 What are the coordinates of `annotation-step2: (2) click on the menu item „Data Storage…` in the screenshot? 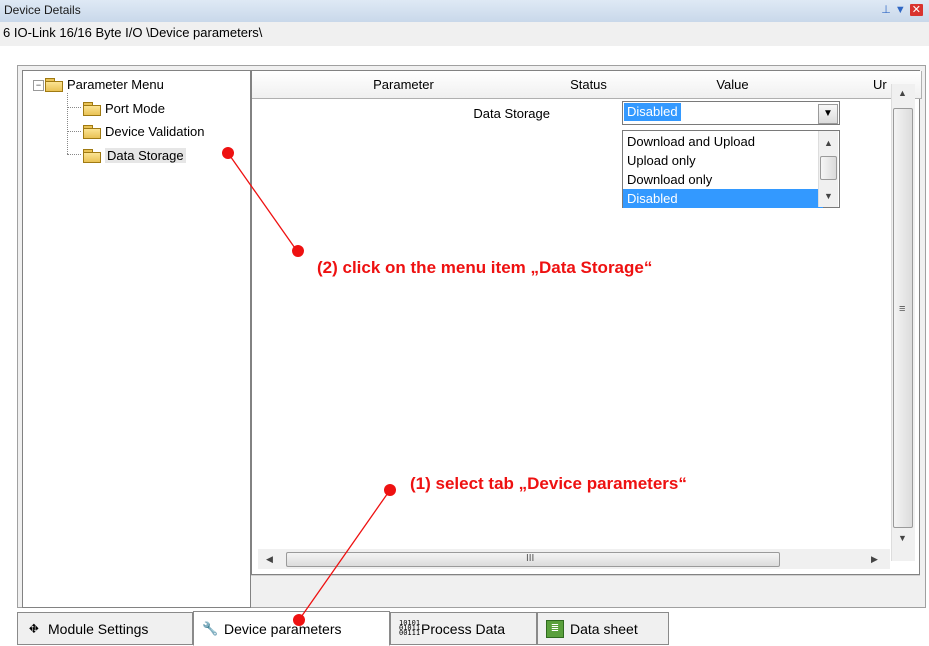 It's located at (485, 267).